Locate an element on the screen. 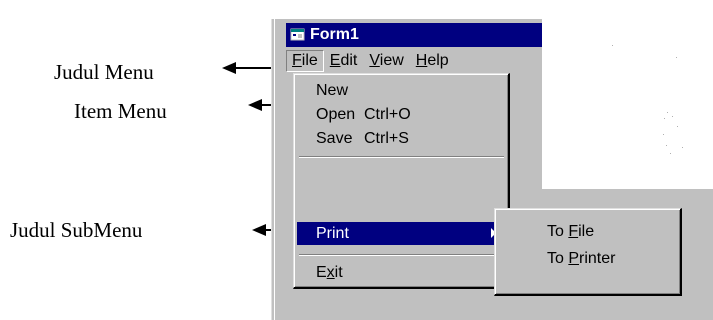 The width and height of the screenshot is (713, 320). label-judul-submenu: Judul SubMenu is located at coordinates (76, 230).